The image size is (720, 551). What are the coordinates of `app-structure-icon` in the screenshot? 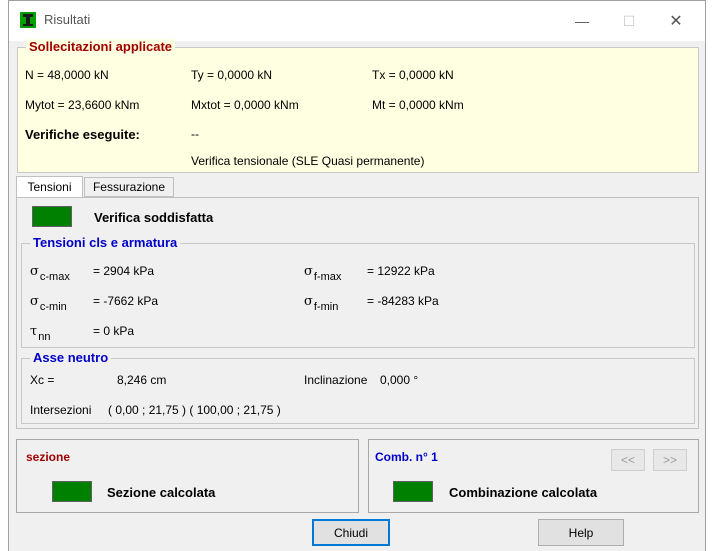 It's located at (28, 20).